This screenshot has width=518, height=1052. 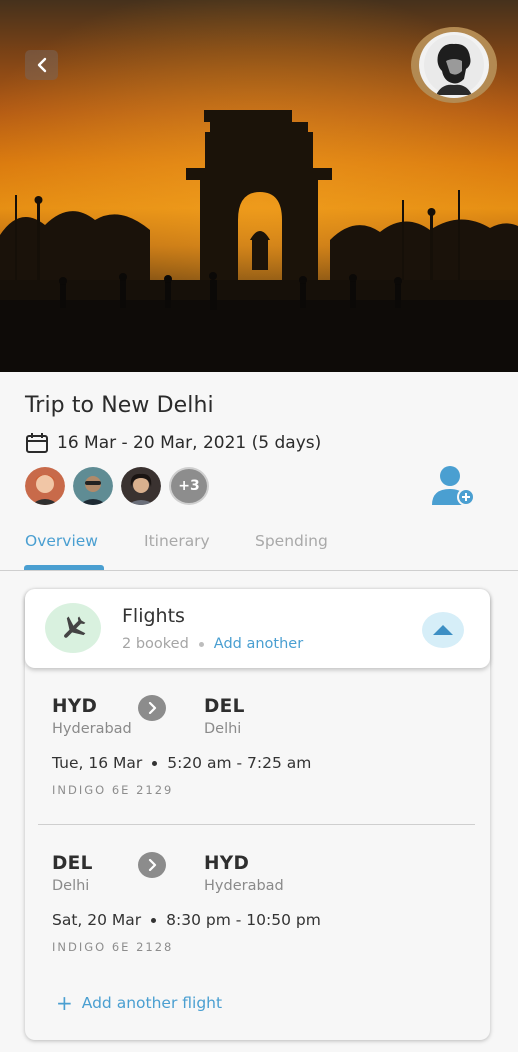 I want to click on origin-code: DEL, so click(x=72, y=863).